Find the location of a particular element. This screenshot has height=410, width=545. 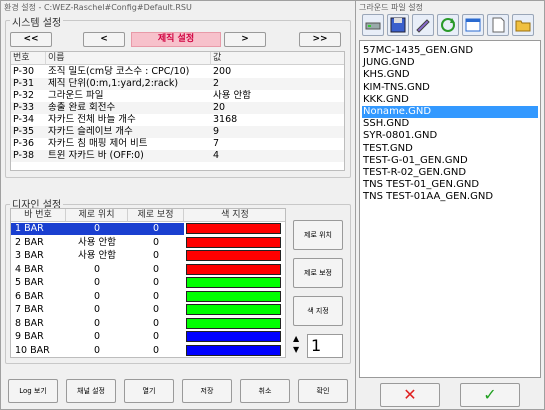

file-list-item: SYR-0801.GND is located at coordinates (450, 136).